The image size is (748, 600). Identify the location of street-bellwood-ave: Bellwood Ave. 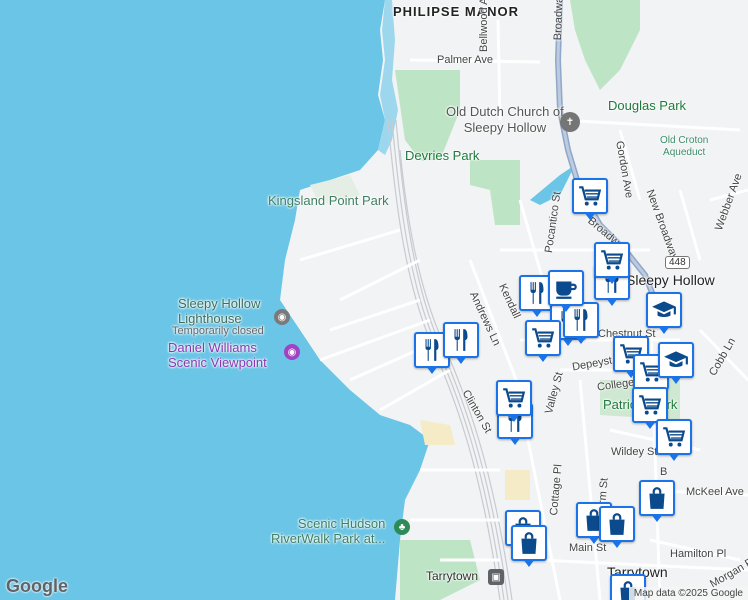
(484, 26).